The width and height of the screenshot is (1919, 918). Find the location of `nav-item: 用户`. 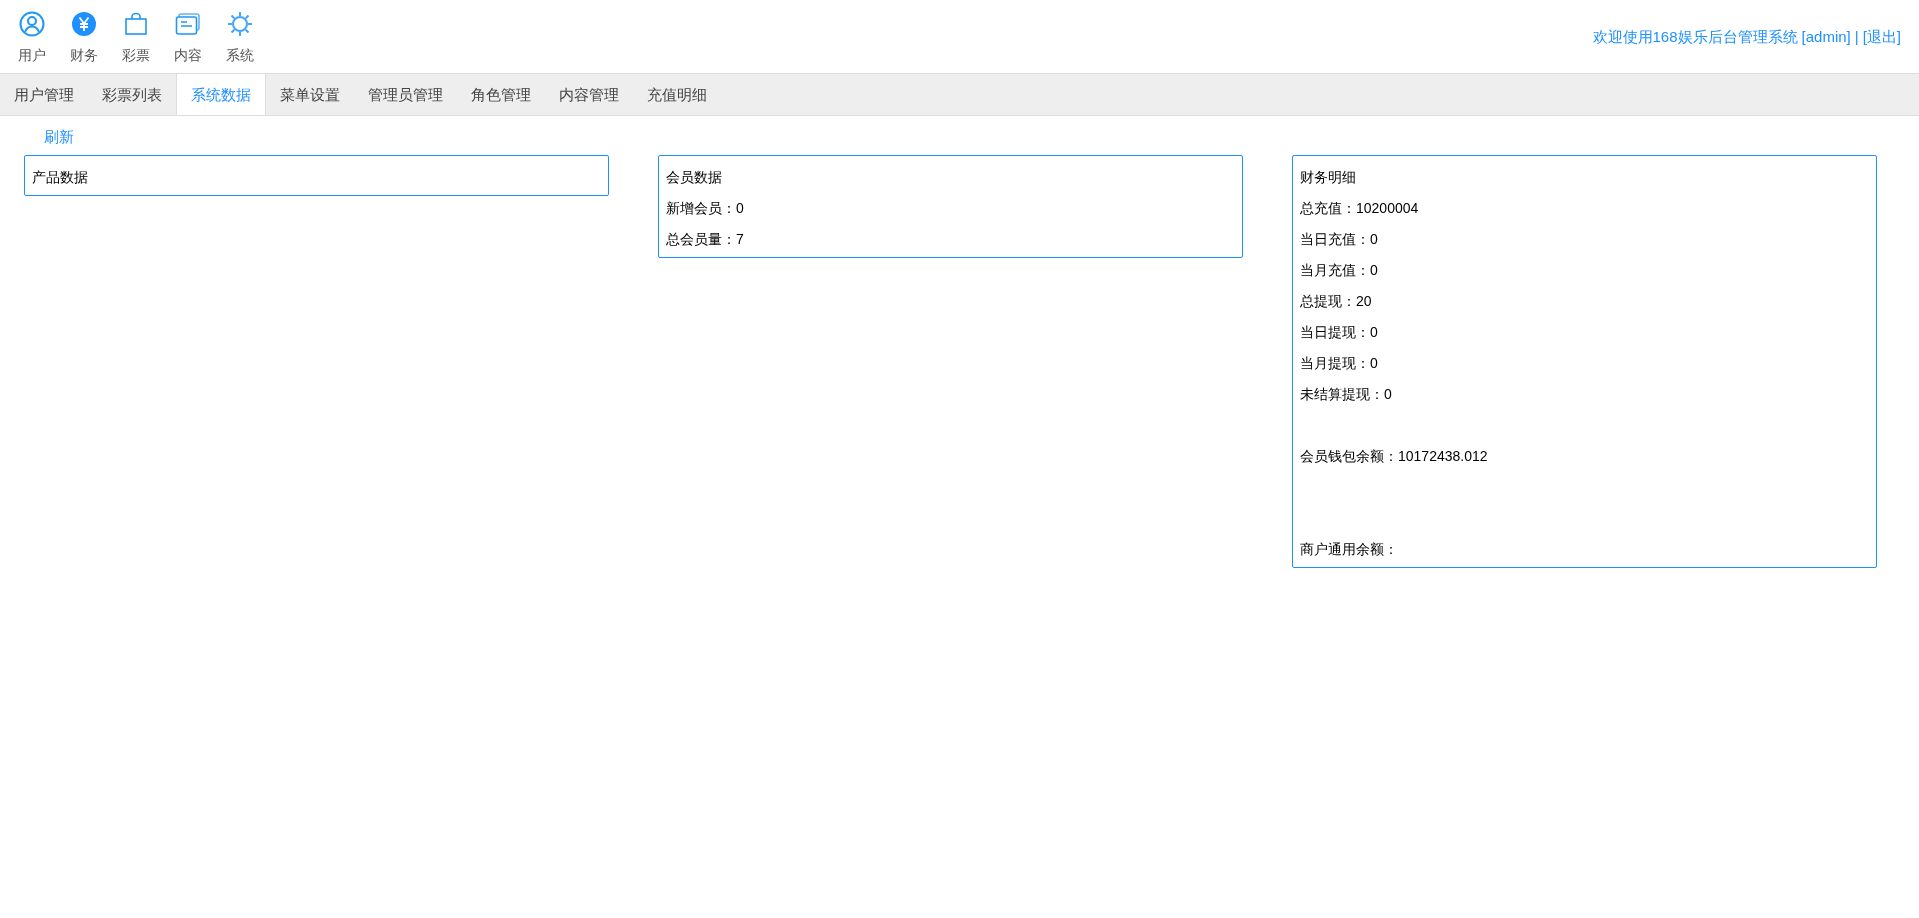

nav-item: 用户 is located at coordinates (31, 38).